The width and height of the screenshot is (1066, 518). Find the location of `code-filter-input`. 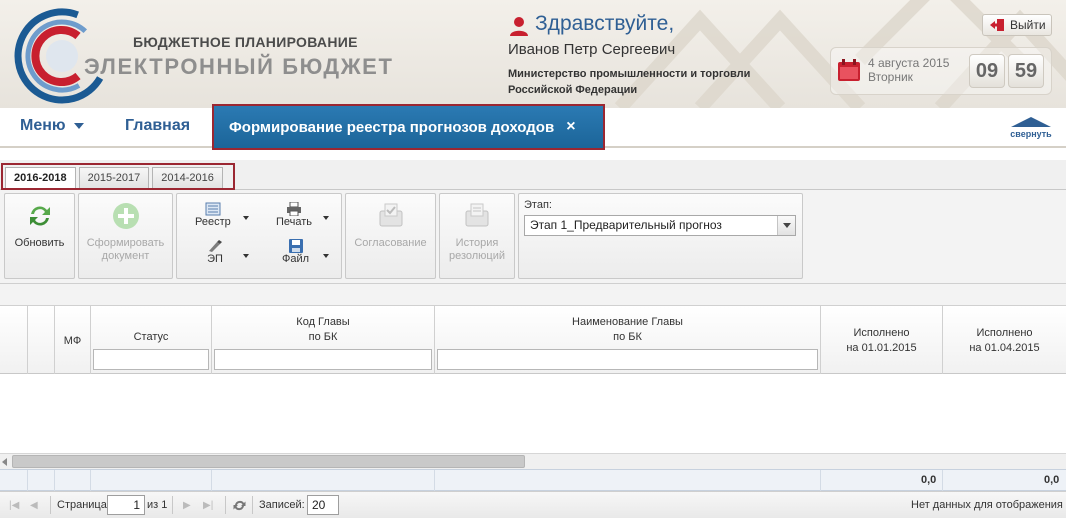

code-filter-input is located at coordinates (323, 359).